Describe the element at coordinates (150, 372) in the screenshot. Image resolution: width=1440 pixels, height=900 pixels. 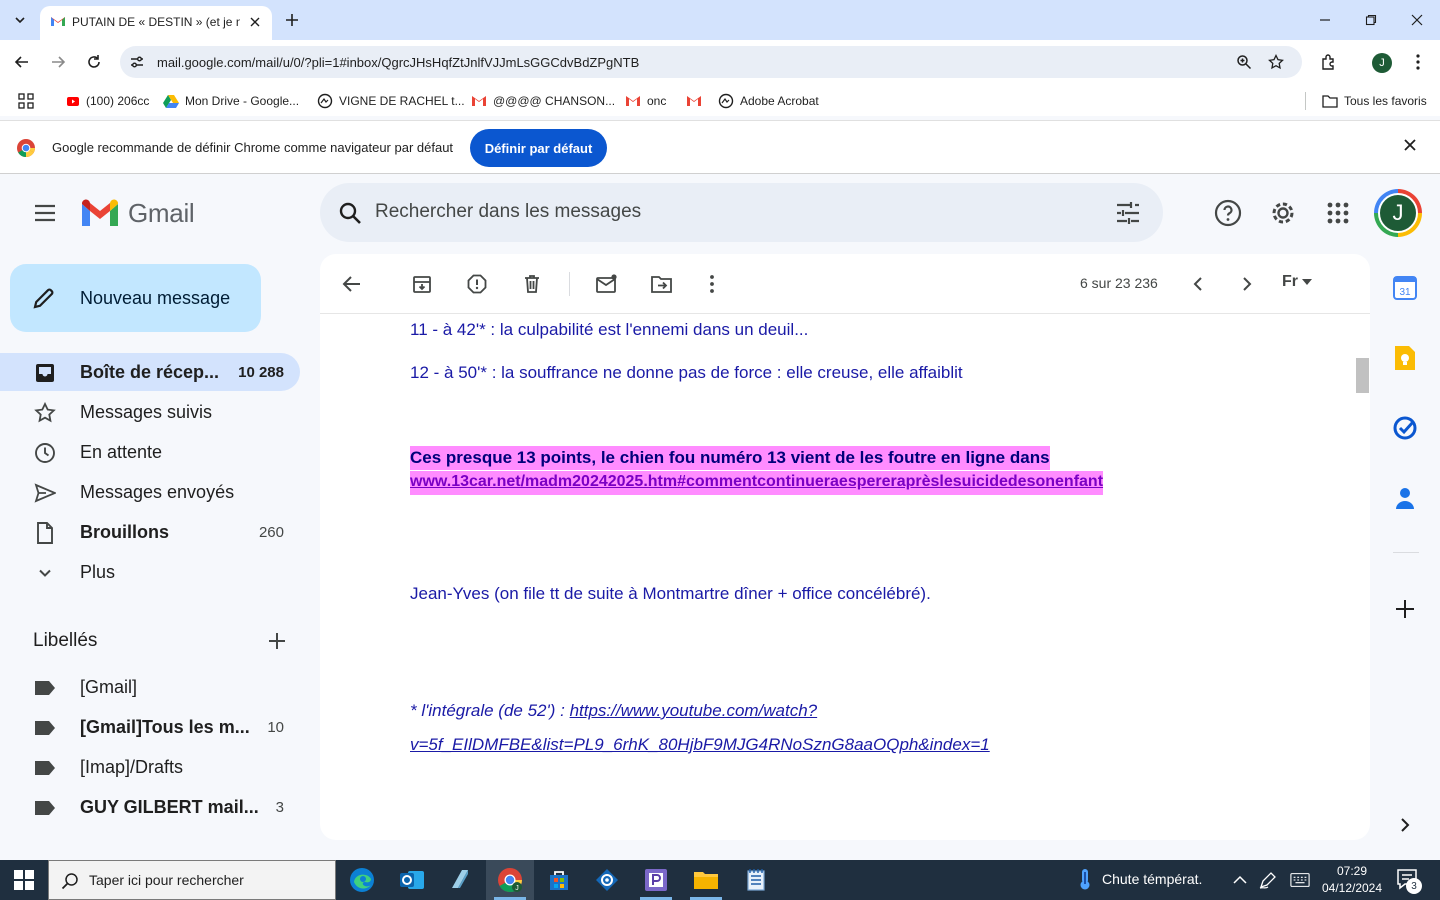
I see `sidebar-item-inbox: Boîte de récep... 10 288` at that location.